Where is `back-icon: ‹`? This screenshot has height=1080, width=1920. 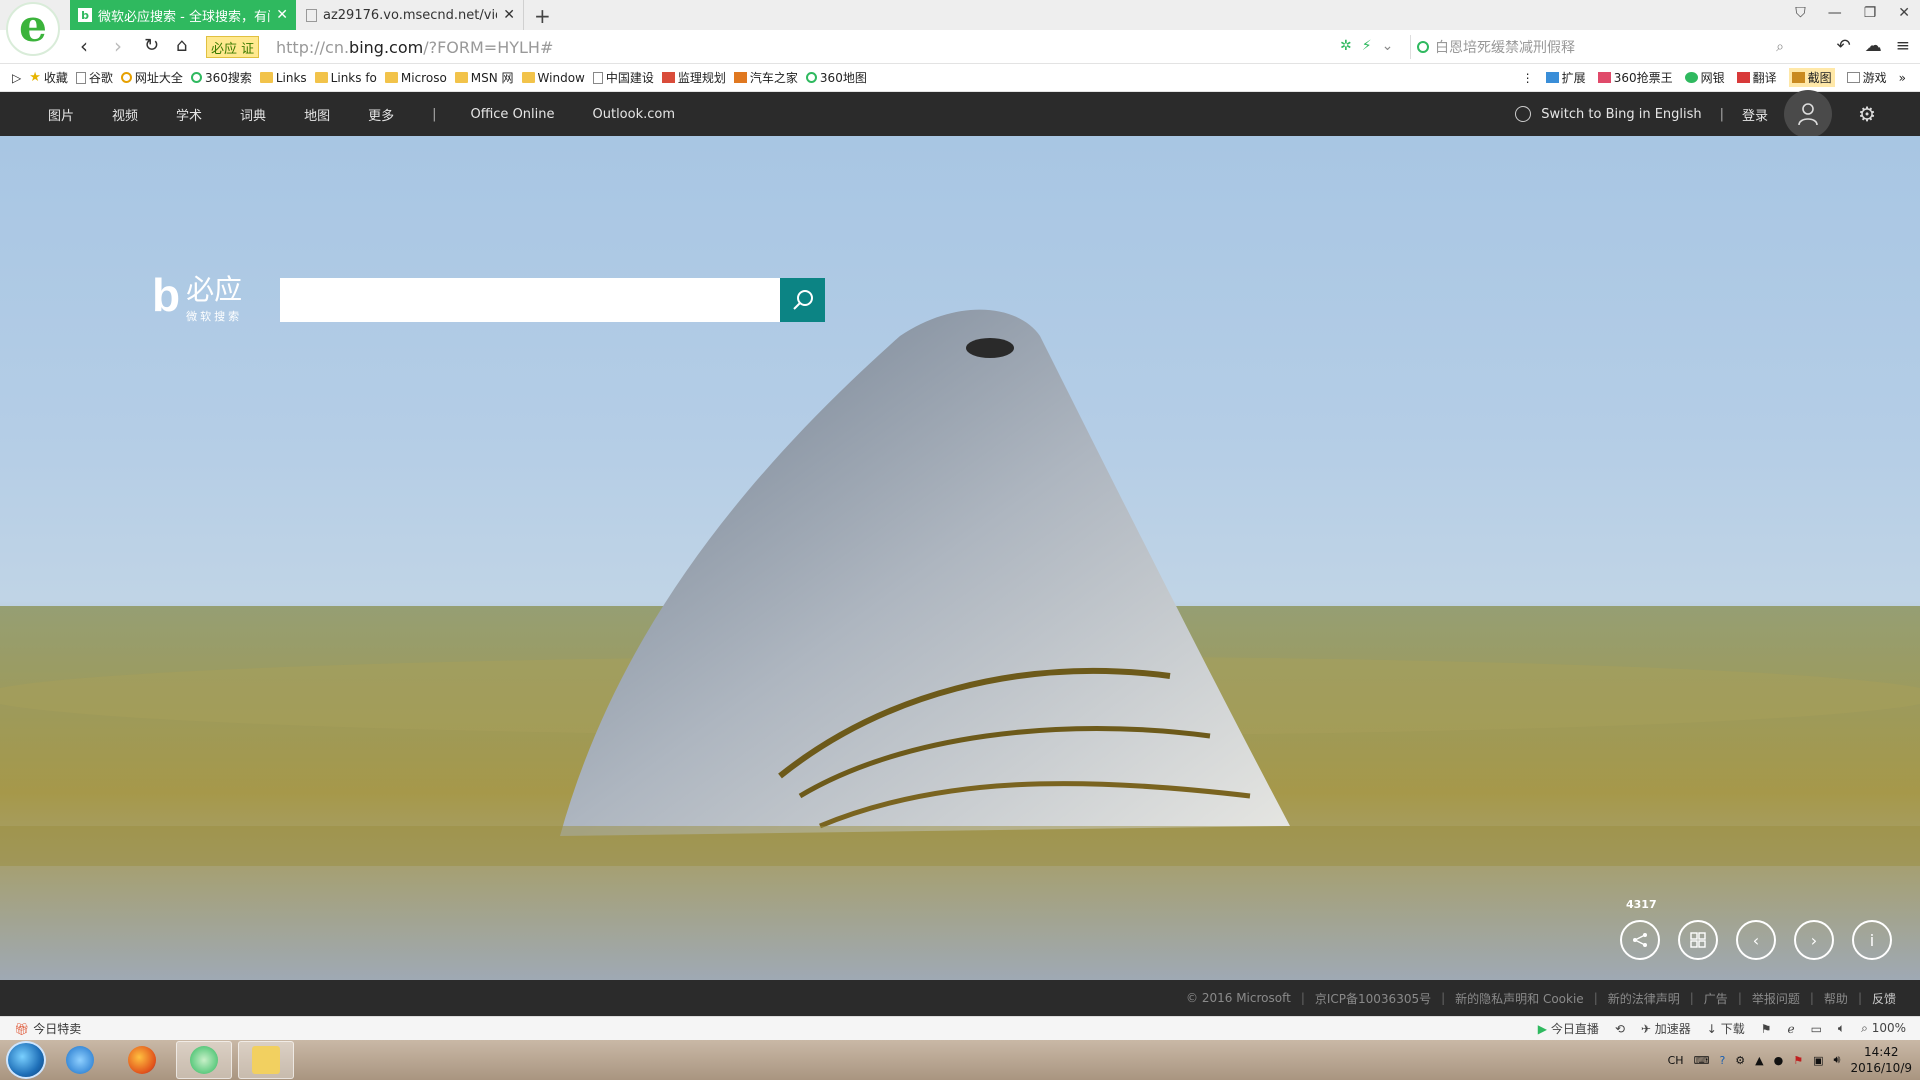 back-icon: ‹ is located at coordinates (84, 46).